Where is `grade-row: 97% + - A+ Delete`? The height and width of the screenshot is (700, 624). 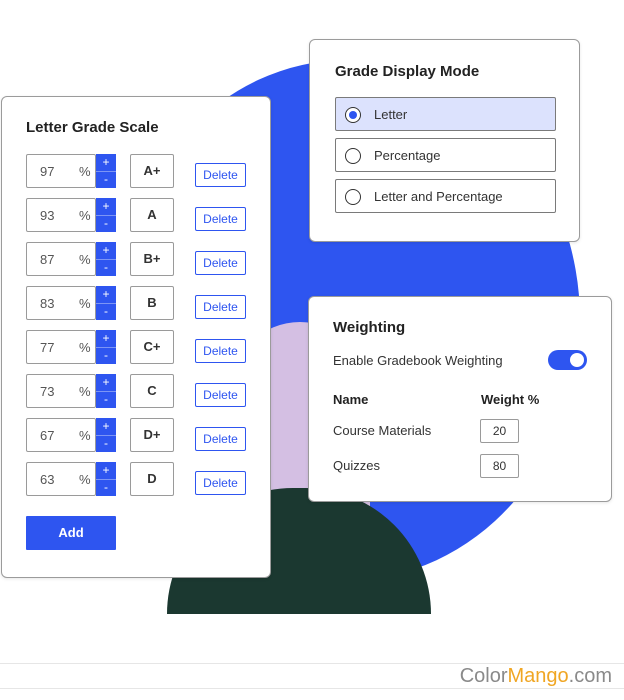 grade-row: 97% + - A+ Delete is located at coordinates (138, 171).